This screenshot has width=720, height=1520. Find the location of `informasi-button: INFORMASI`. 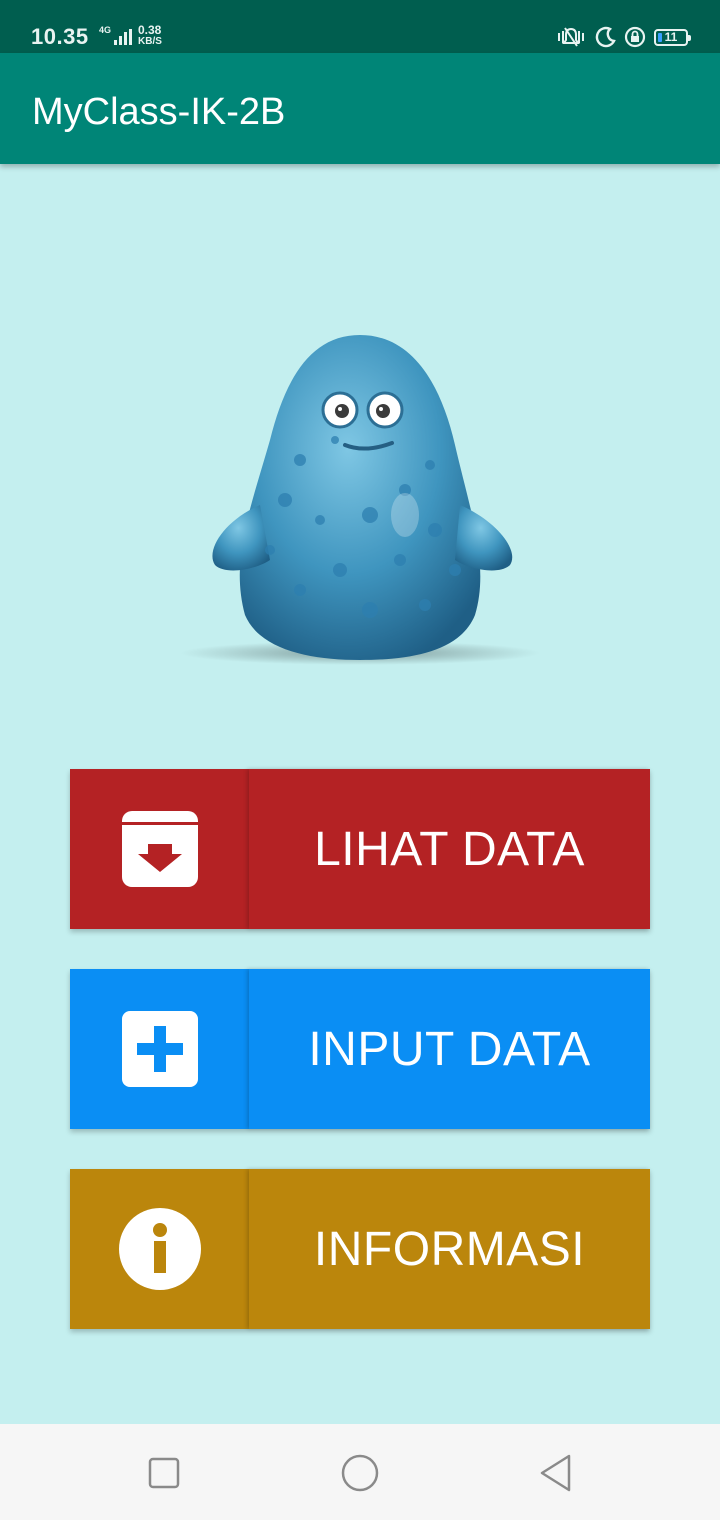

informasi-button: INFORMASI is located at coordinates (360, 1249).